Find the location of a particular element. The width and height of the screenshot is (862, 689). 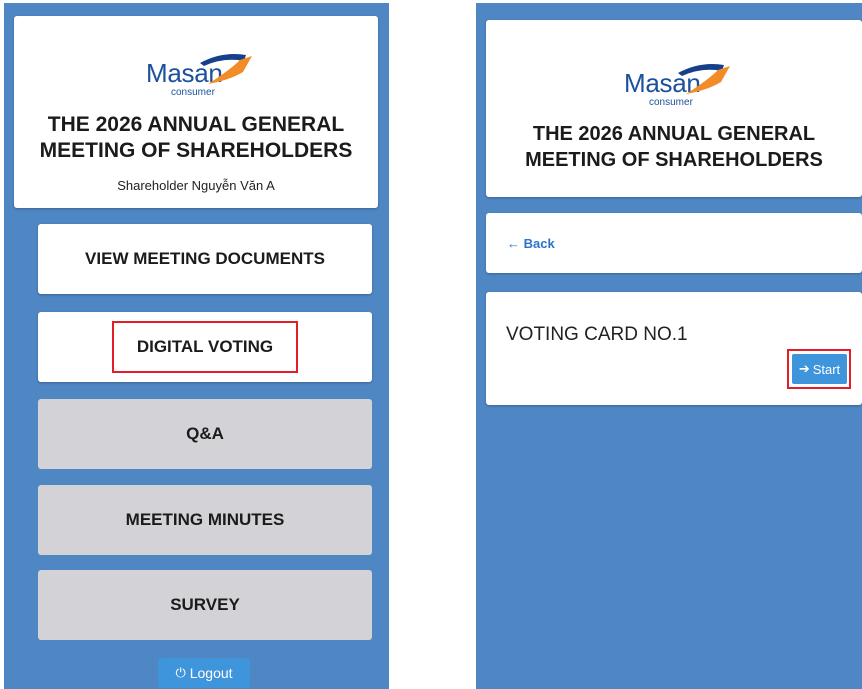

meeting-title-right-line1: THE 2026 ANNUAL GENERAL is located at coordinates (674, 134).